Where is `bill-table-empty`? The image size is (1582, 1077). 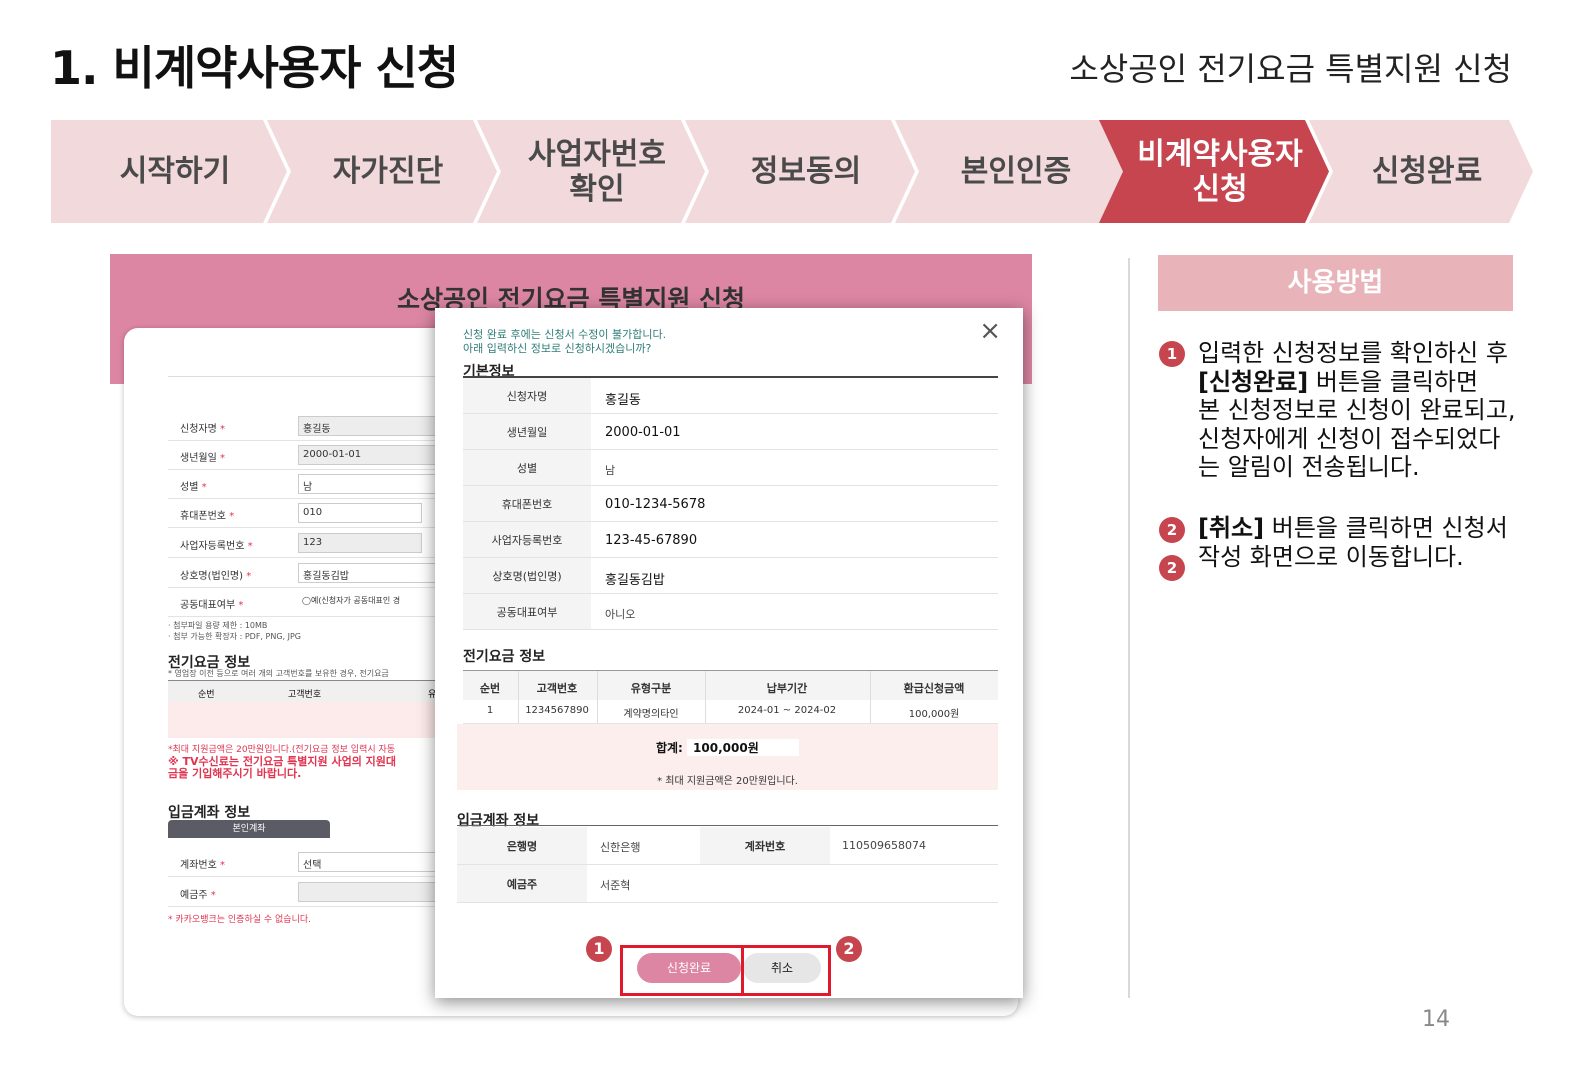 bill-table-empty is located at coordinates (308, 720).